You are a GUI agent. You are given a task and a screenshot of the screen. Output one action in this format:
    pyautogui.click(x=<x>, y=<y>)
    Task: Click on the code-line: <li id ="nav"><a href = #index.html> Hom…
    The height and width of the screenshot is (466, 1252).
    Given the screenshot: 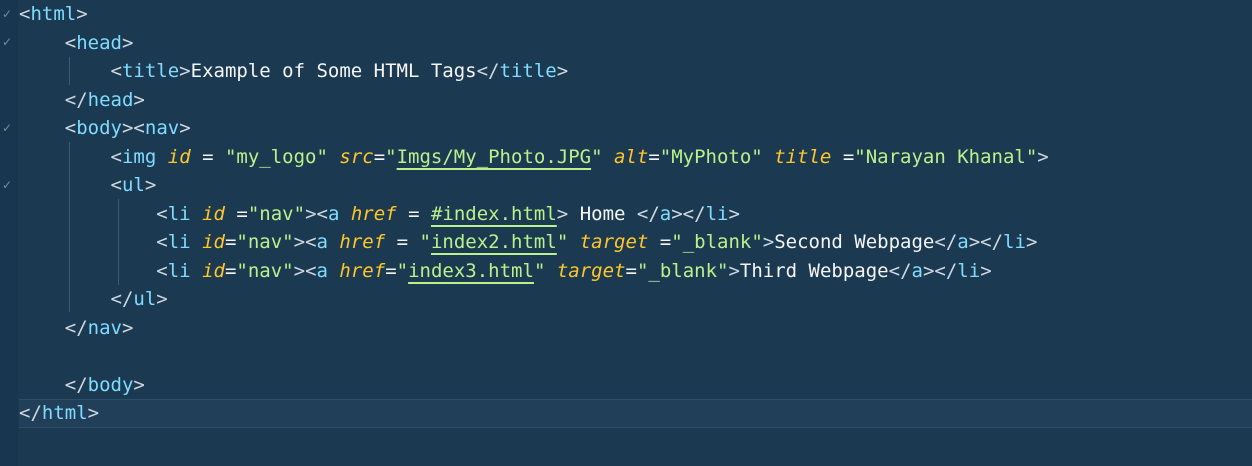 What is the action you would take?
    pyautogui.click(x=635, y=214)
    